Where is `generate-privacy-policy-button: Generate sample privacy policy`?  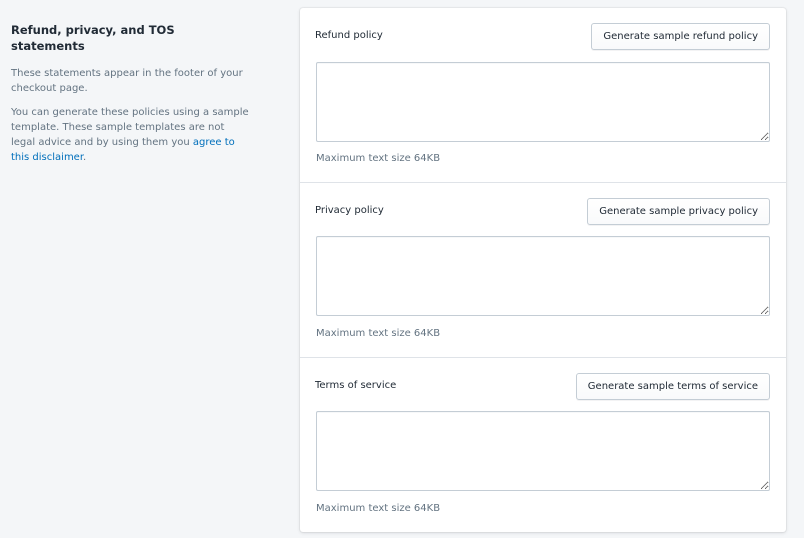 generate-privacy-policy-button: Generate sample privacy policy is located at coordinates (678, 211).